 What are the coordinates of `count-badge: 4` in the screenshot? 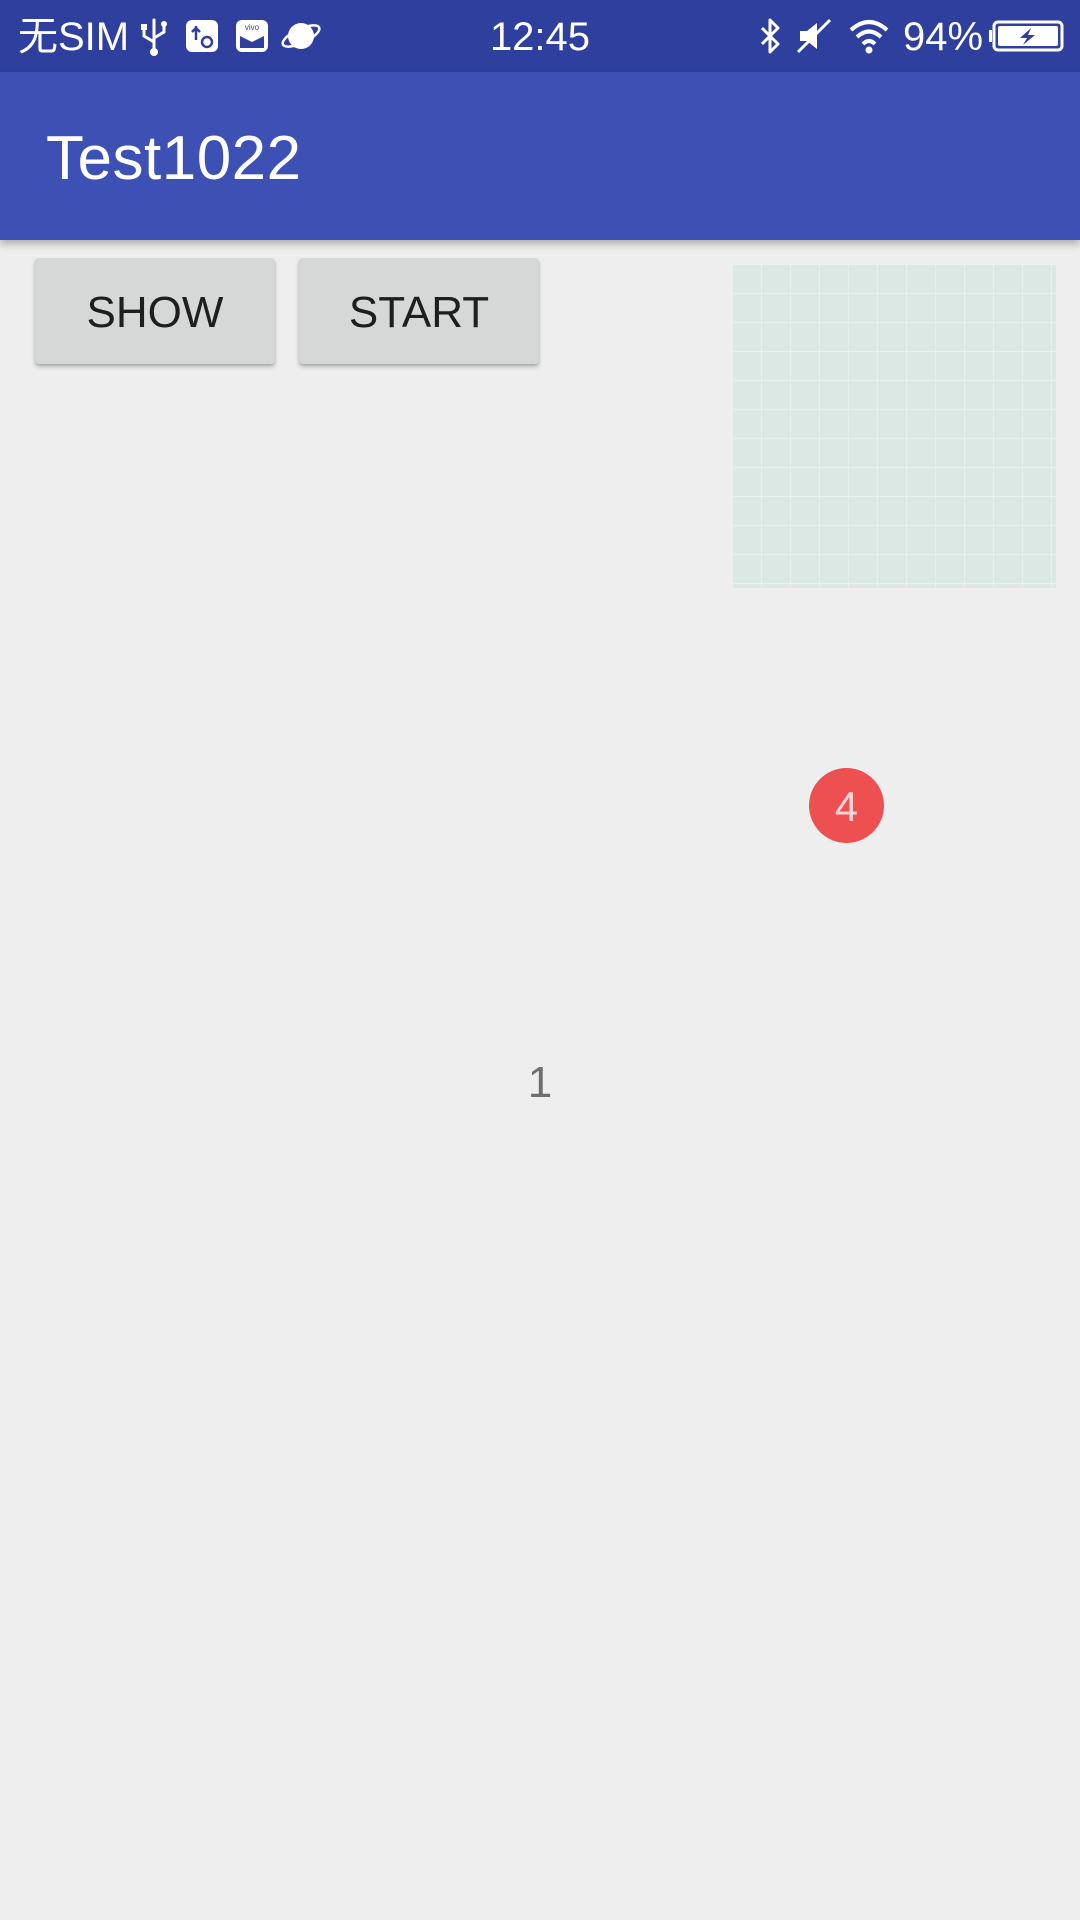 It's located at (846, 805).